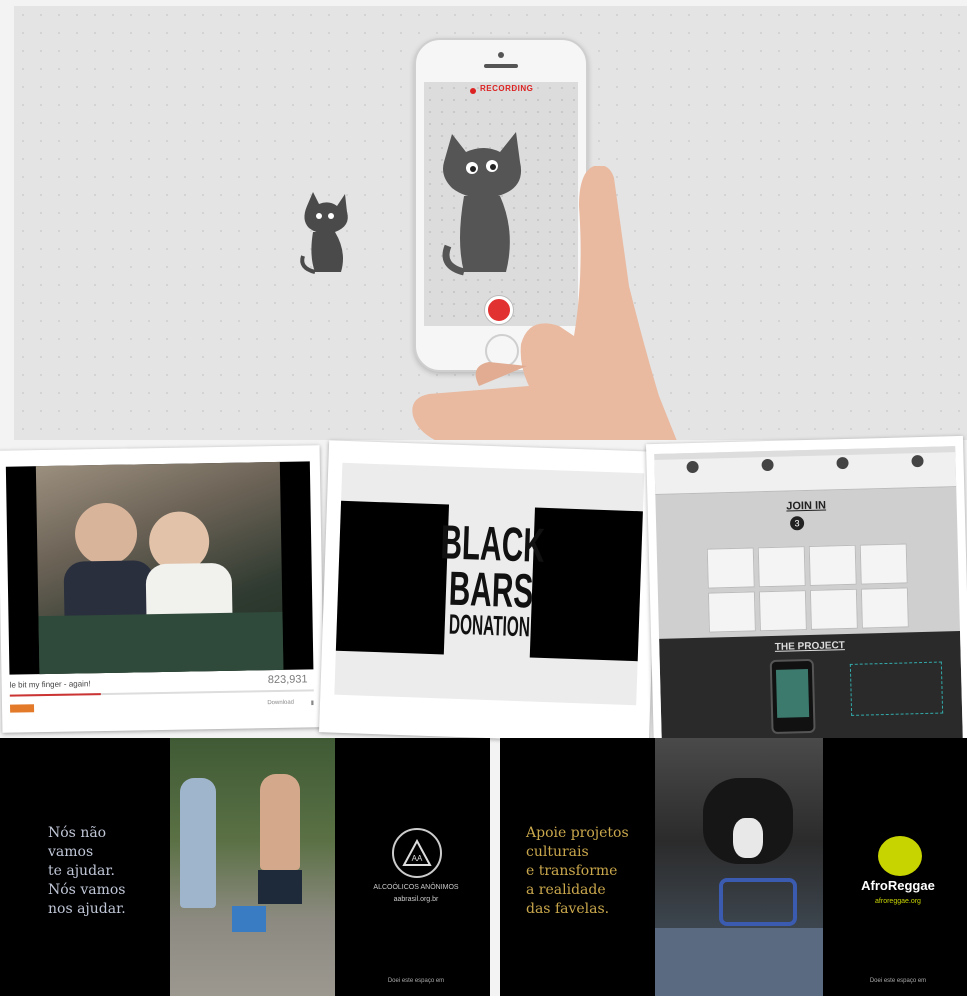  I want to click on site-header, so click(805, 470).